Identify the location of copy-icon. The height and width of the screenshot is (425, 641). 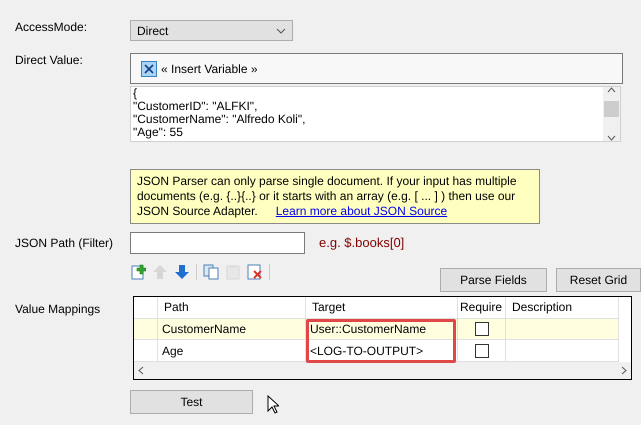
(211, 272).